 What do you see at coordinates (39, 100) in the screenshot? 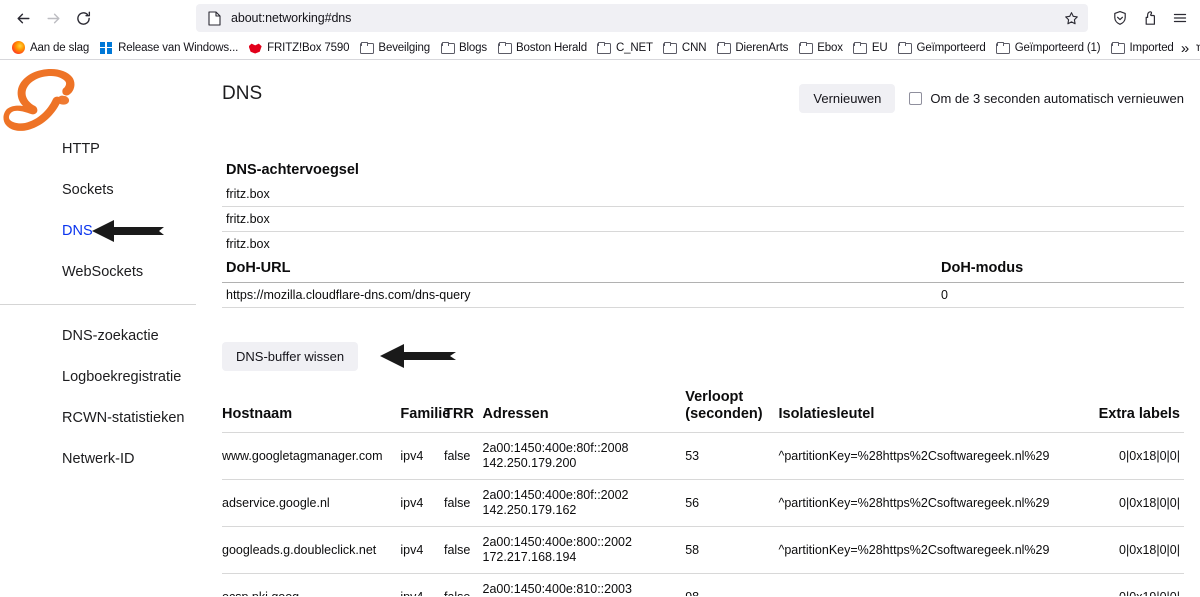
I see `logo-graphic` at bounding box center [39, 100].